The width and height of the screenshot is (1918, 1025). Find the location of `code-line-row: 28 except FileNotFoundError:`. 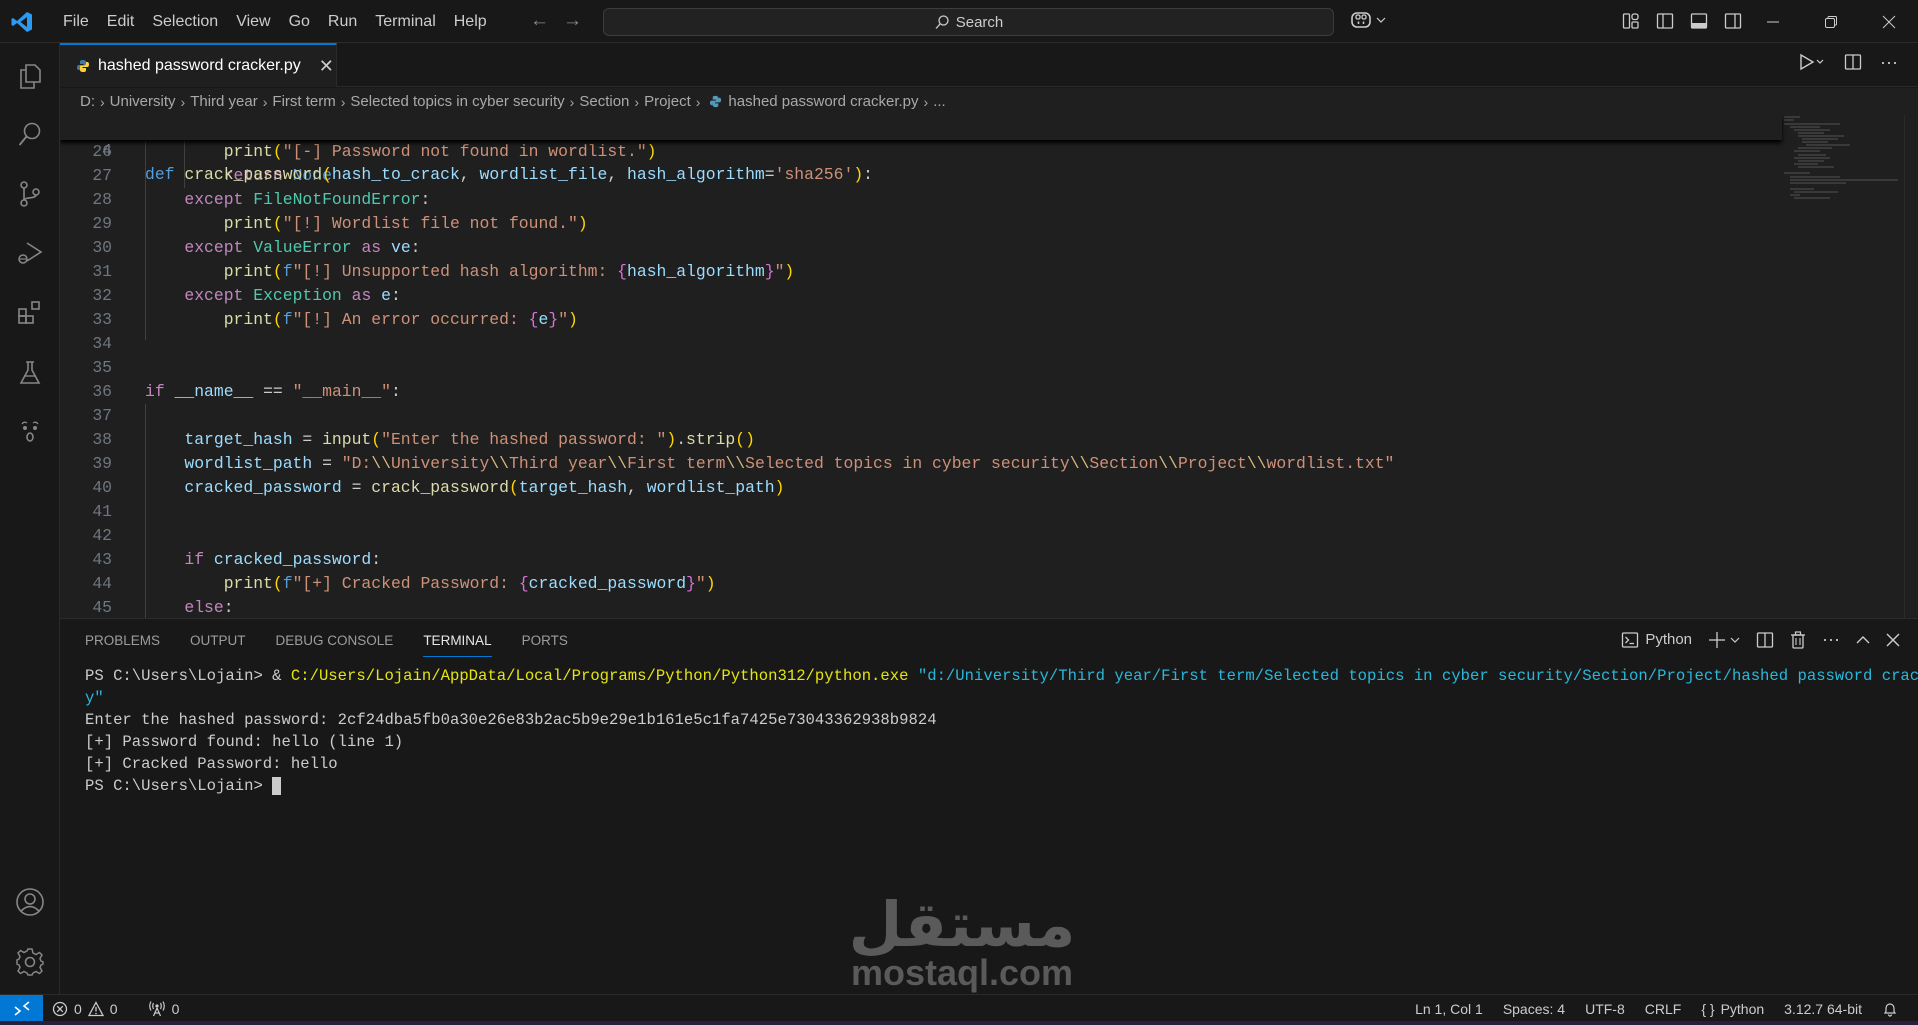

code-line-row: 28 except FileNotFoundError: is located at coordinates (920, 200).